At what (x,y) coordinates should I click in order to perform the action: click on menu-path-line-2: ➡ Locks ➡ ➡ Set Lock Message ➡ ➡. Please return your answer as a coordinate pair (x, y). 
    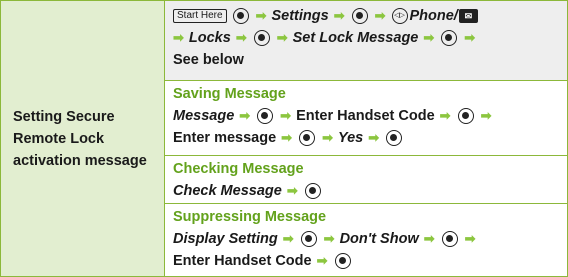
    Looking at the image, I should click on (366, 38).